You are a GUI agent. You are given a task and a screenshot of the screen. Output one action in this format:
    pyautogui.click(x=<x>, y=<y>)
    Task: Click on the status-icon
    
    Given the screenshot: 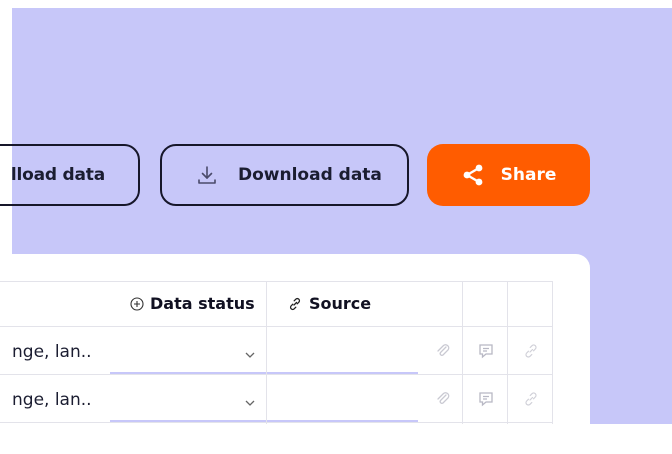 What is the action you would take?
    pyautogui.click(x=137, y=303)
    